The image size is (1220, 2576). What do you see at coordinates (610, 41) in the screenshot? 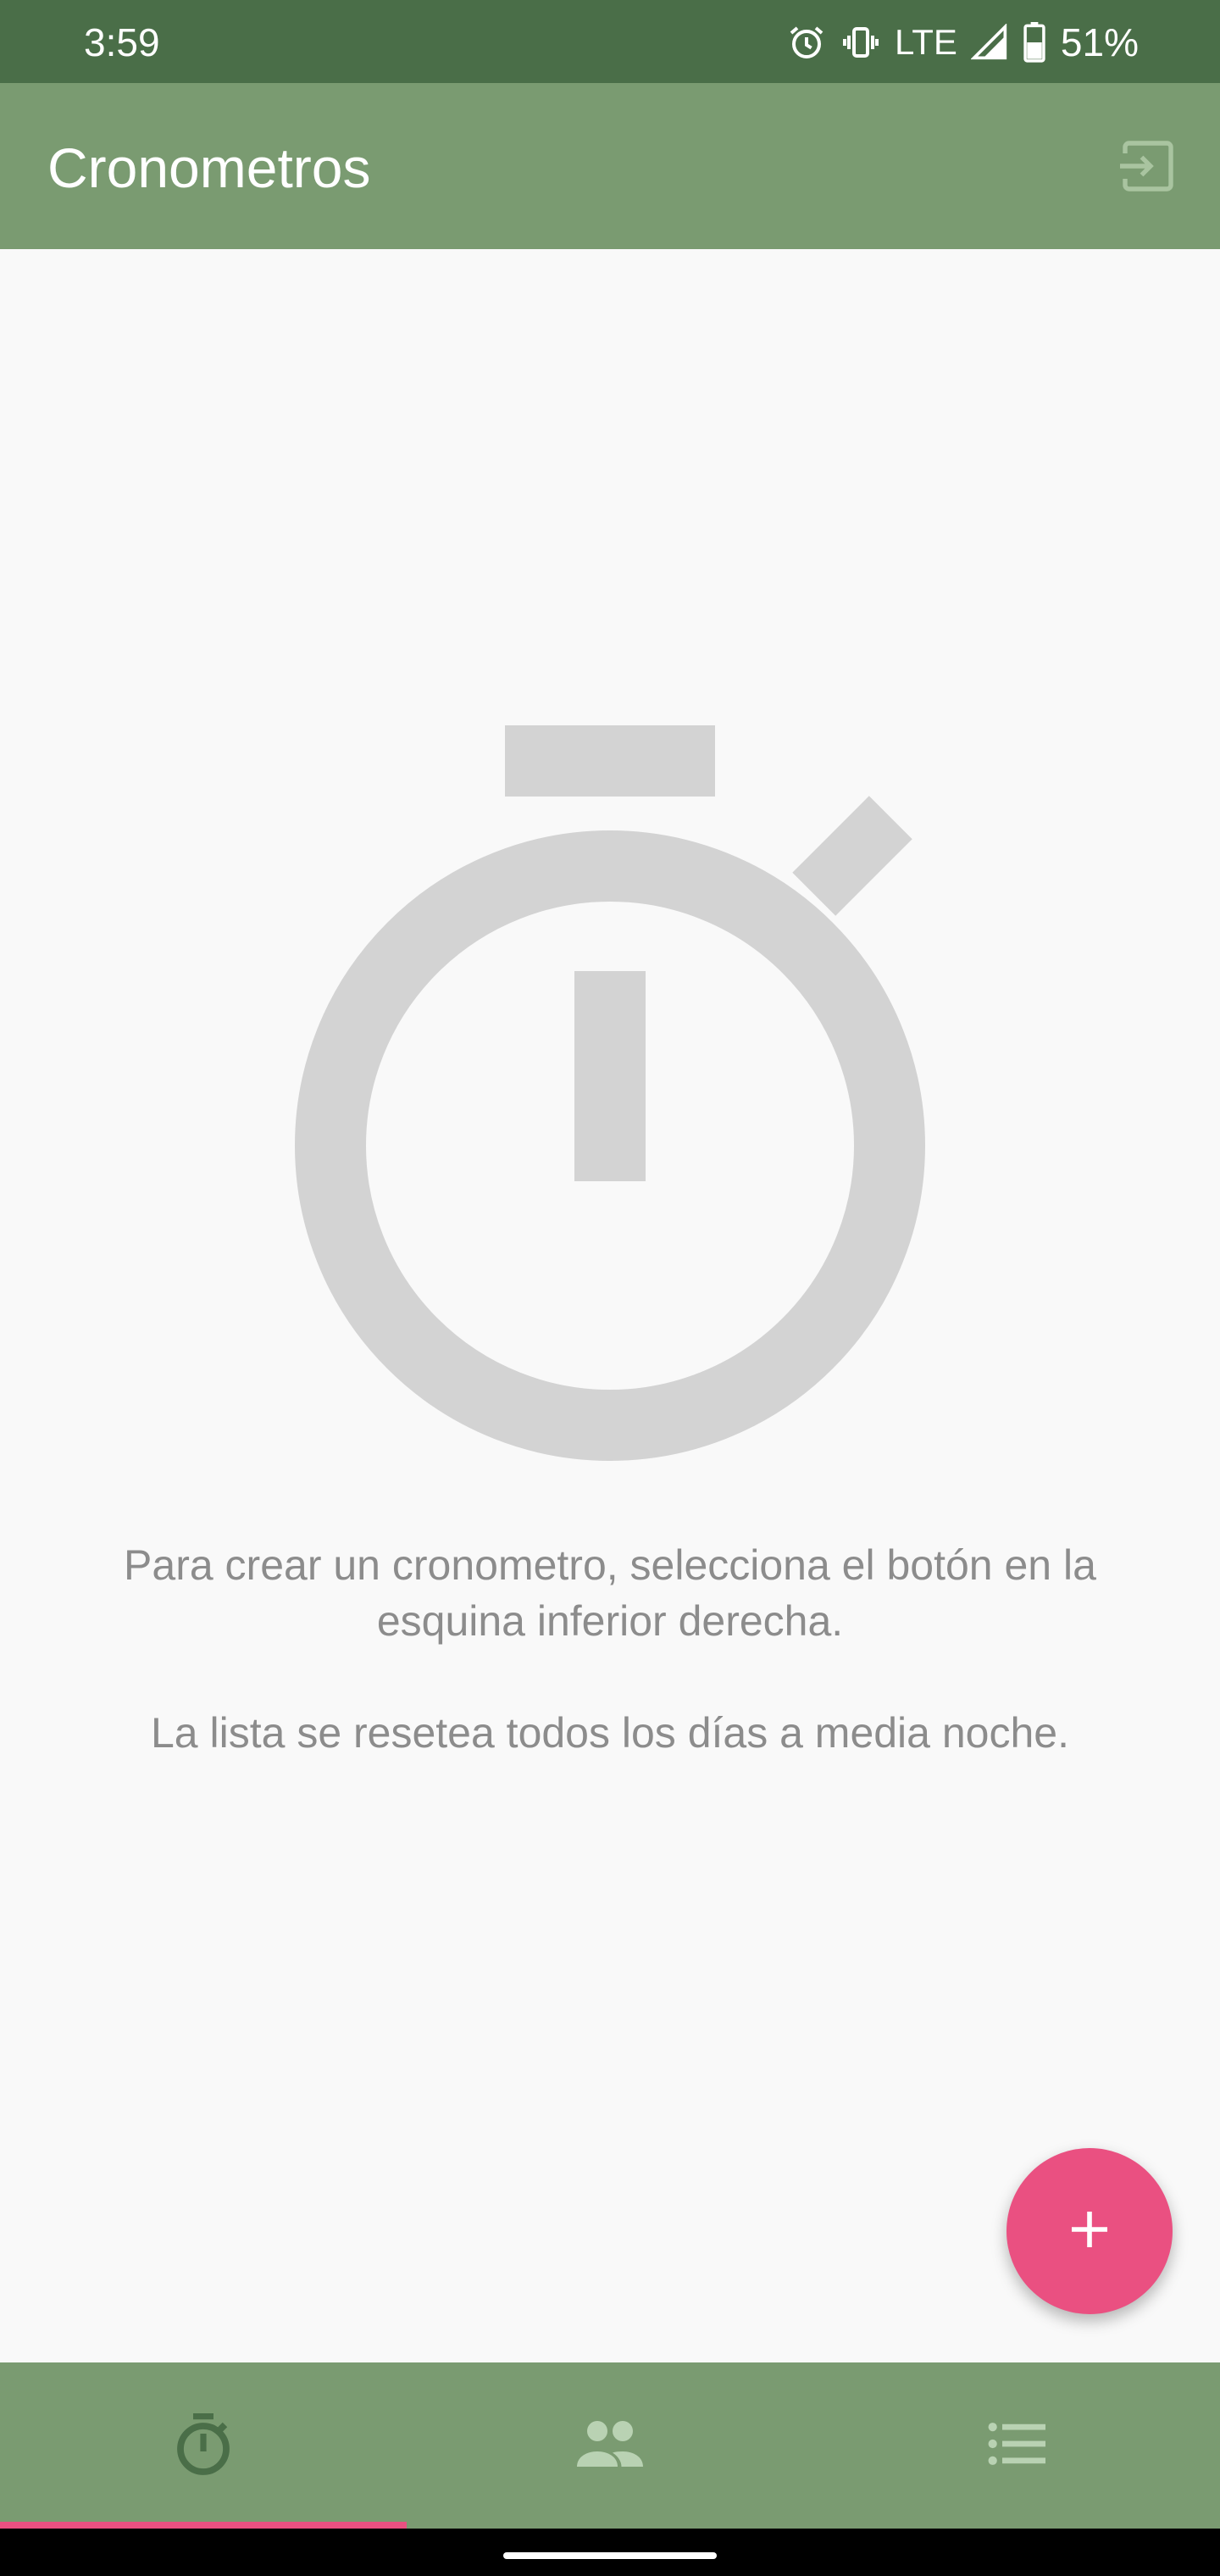
I see `status-bar: 3:59 LTE 51%` at bounding box center [610, 41].